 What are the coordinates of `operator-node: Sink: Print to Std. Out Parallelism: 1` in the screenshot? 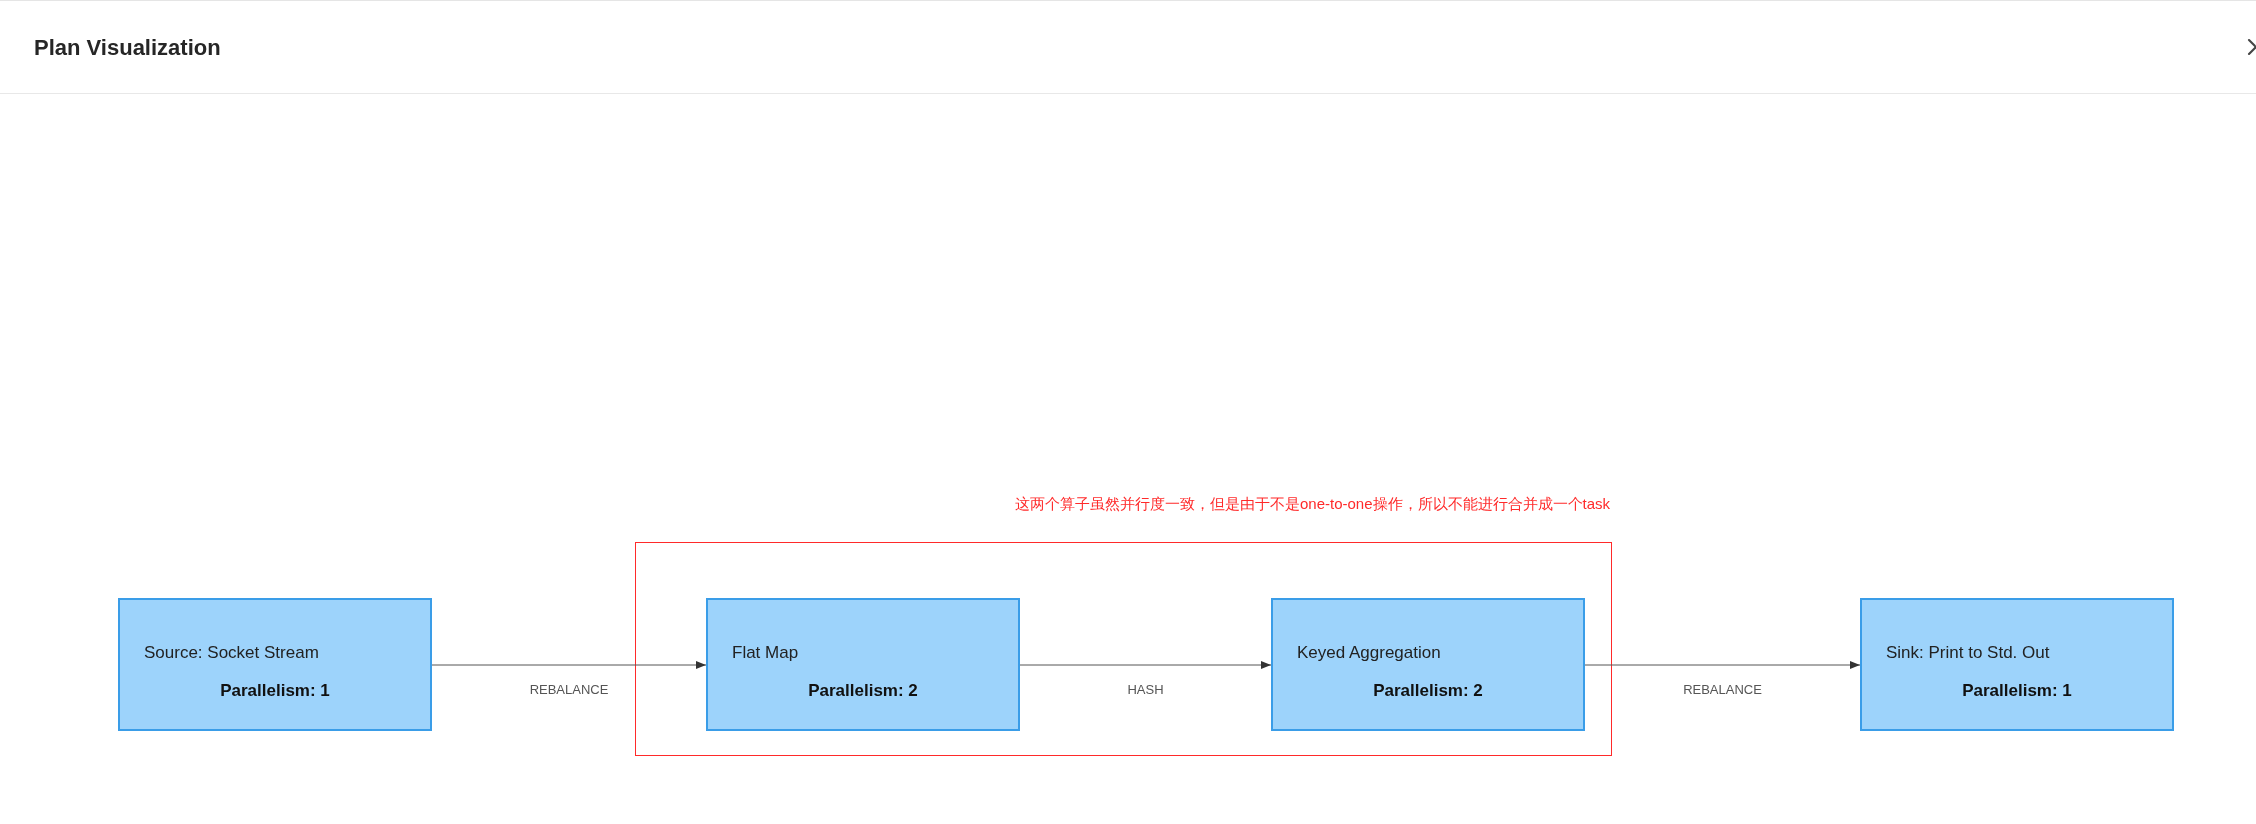 It's located at (2017, 664).